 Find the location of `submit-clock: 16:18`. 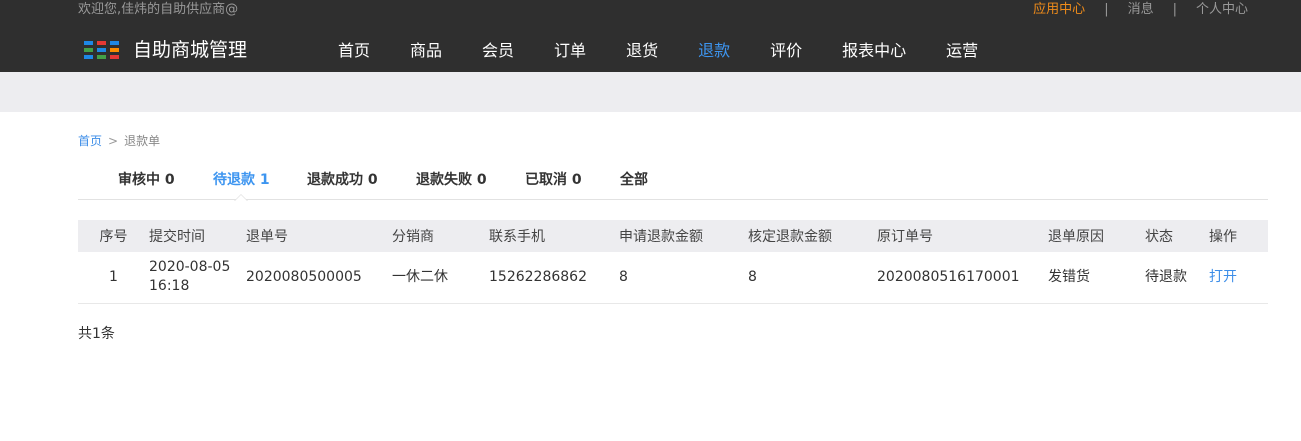

submit-clock: 16:18 is located at coordinates (169, 286).